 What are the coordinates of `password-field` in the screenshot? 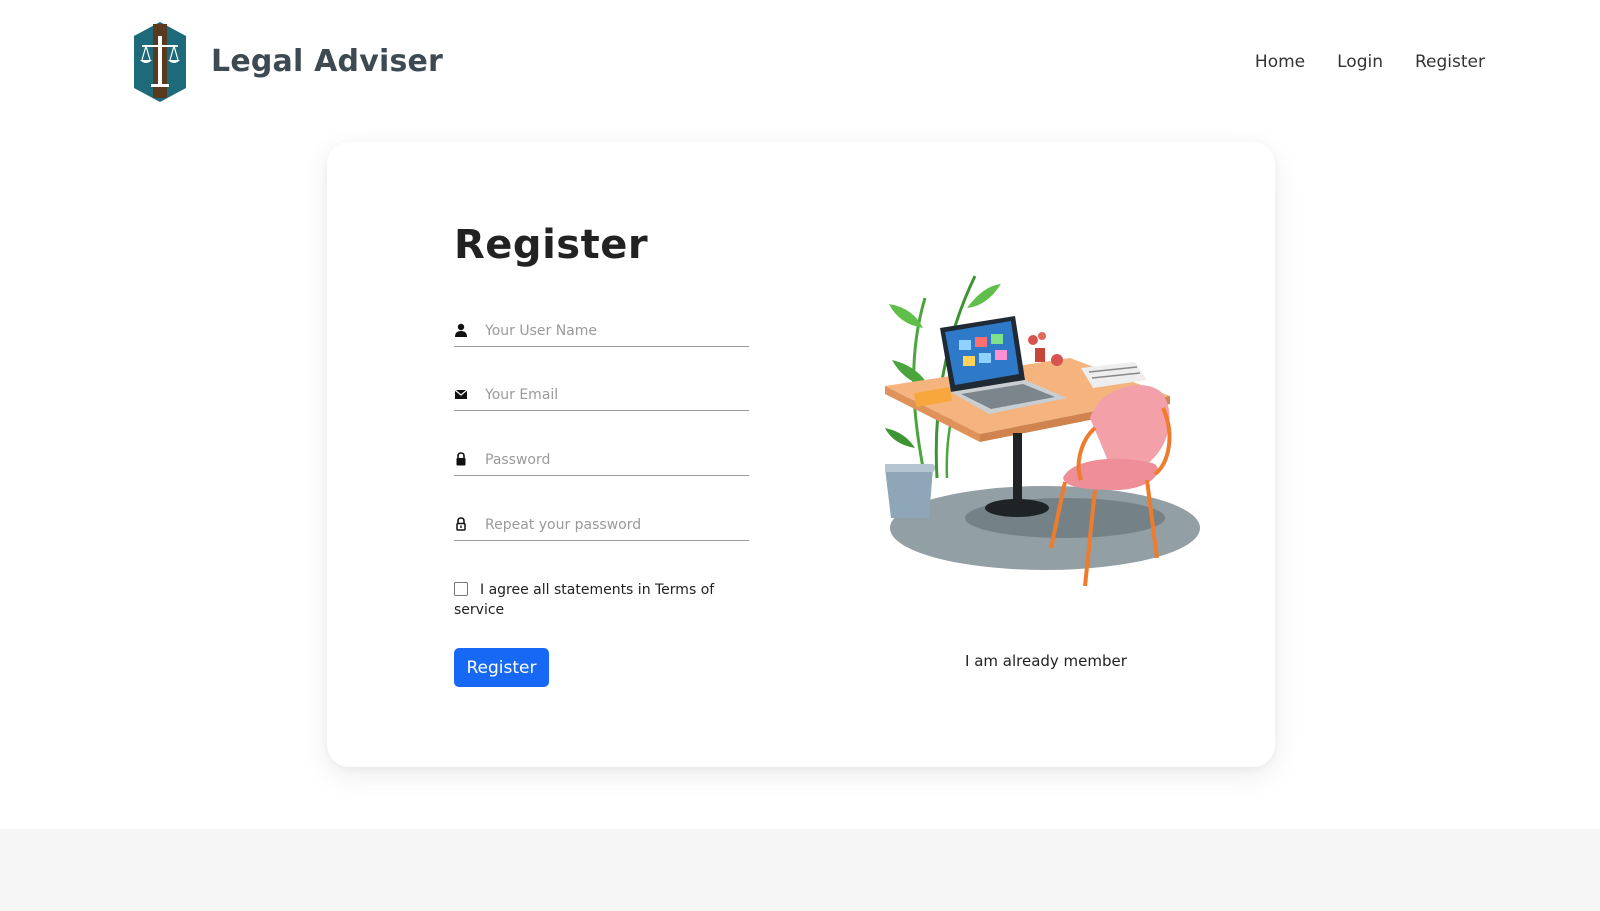 It's located at (601, 461).